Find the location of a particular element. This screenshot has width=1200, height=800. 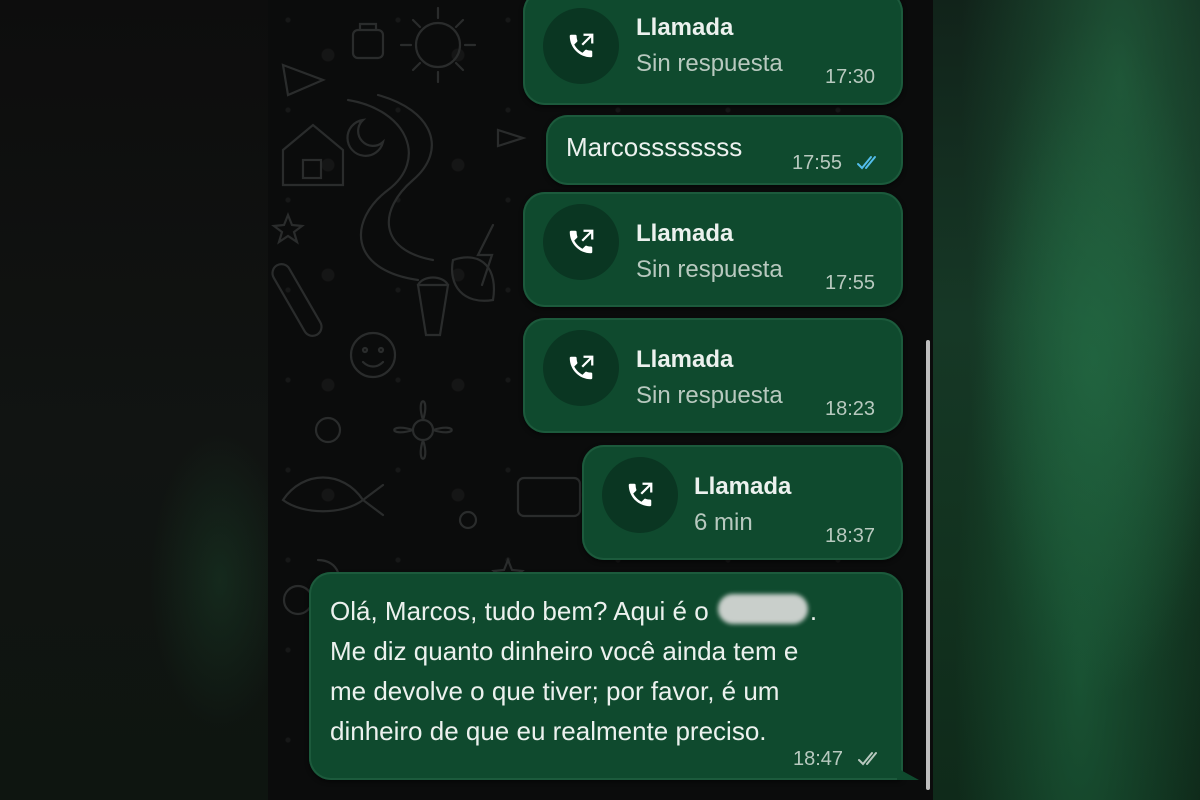

message-line-text: . is located at coordinates (813, 611).